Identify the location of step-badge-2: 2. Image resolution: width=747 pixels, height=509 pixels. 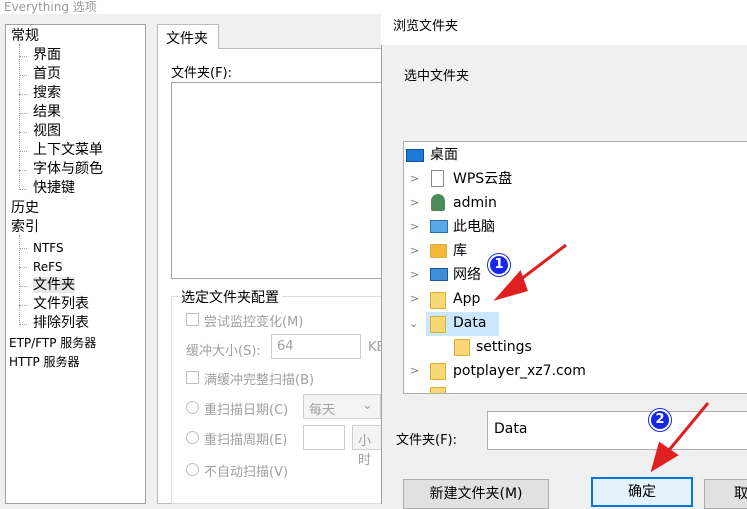
(660, 420).